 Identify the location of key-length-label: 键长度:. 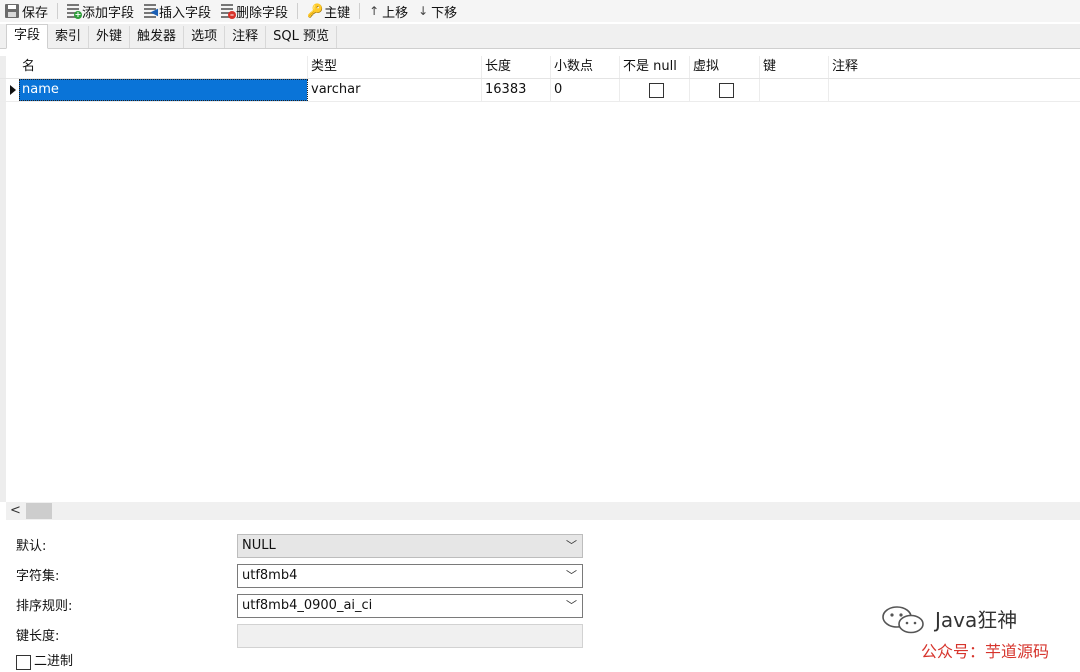
(38, 636).